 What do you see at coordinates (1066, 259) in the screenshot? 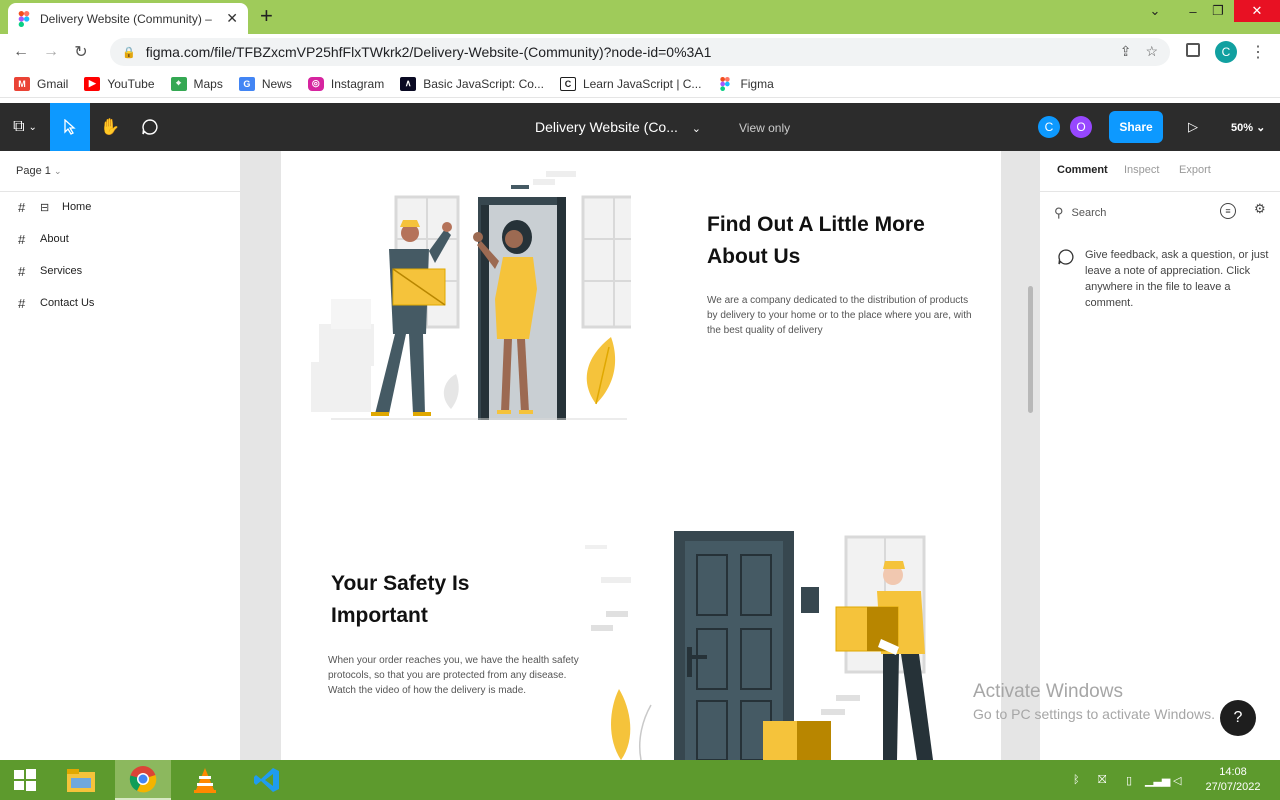
I see `comment-bubble-icon` at bounding box center [1066, 259].